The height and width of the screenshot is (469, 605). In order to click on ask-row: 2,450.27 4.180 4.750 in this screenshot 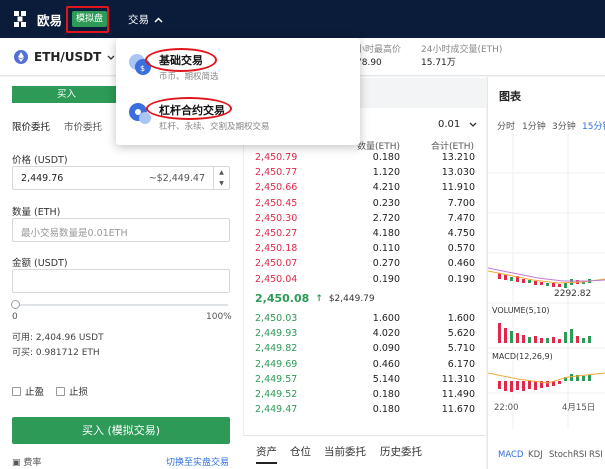, I will do `click(365, 235)`.